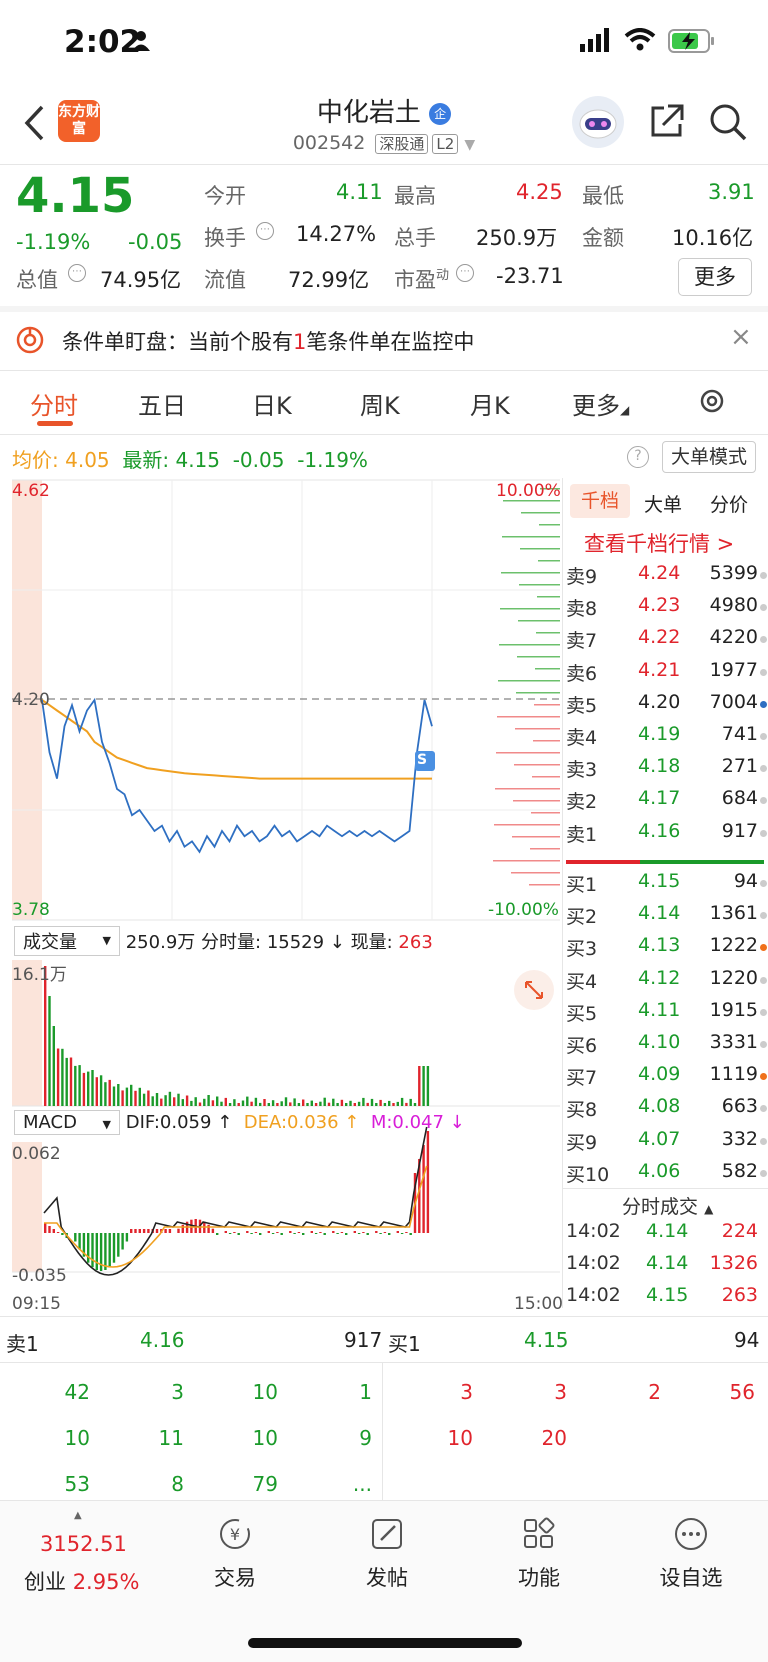  Describe the element at coordinates (87, 460) in the screenshot. I see `avg-value: 4.05` at that location.